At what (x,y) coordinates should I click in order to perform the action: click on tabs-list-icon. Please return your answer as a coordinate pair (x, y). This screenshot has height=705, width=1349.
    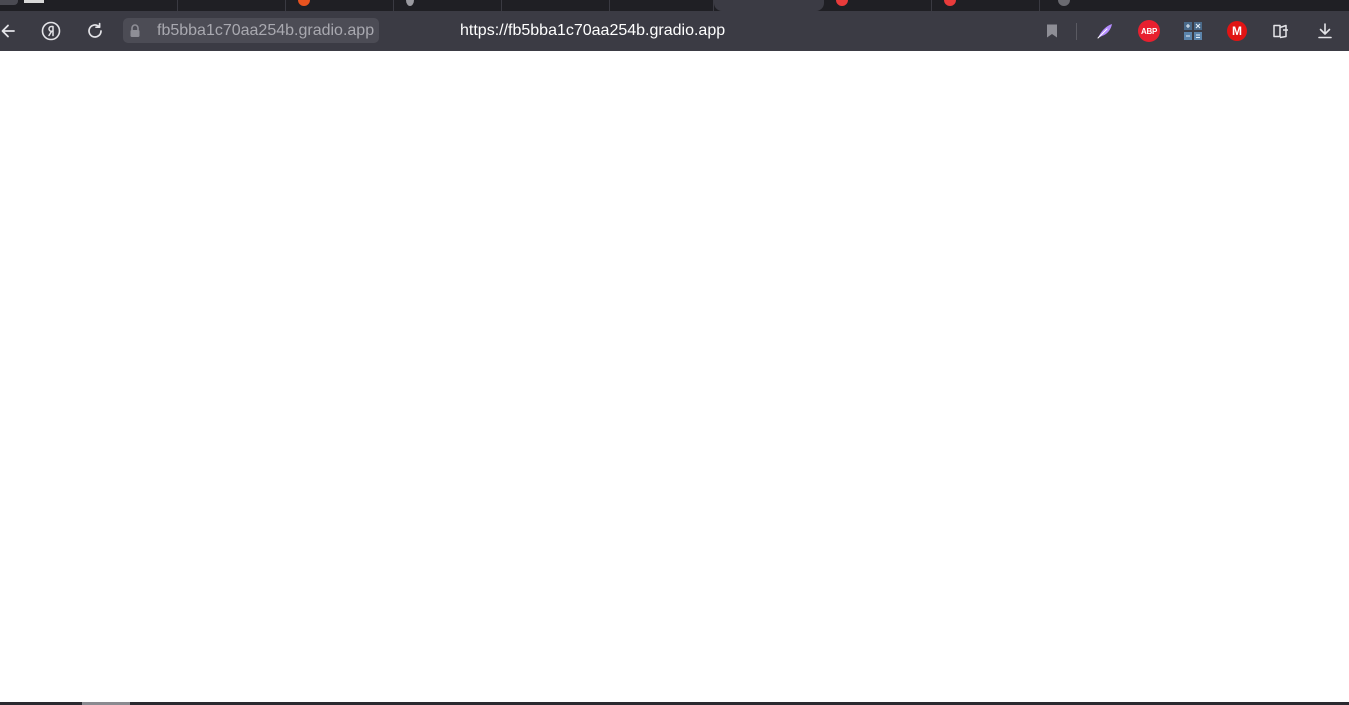
    Looking at the image, I should click on (34, 1).